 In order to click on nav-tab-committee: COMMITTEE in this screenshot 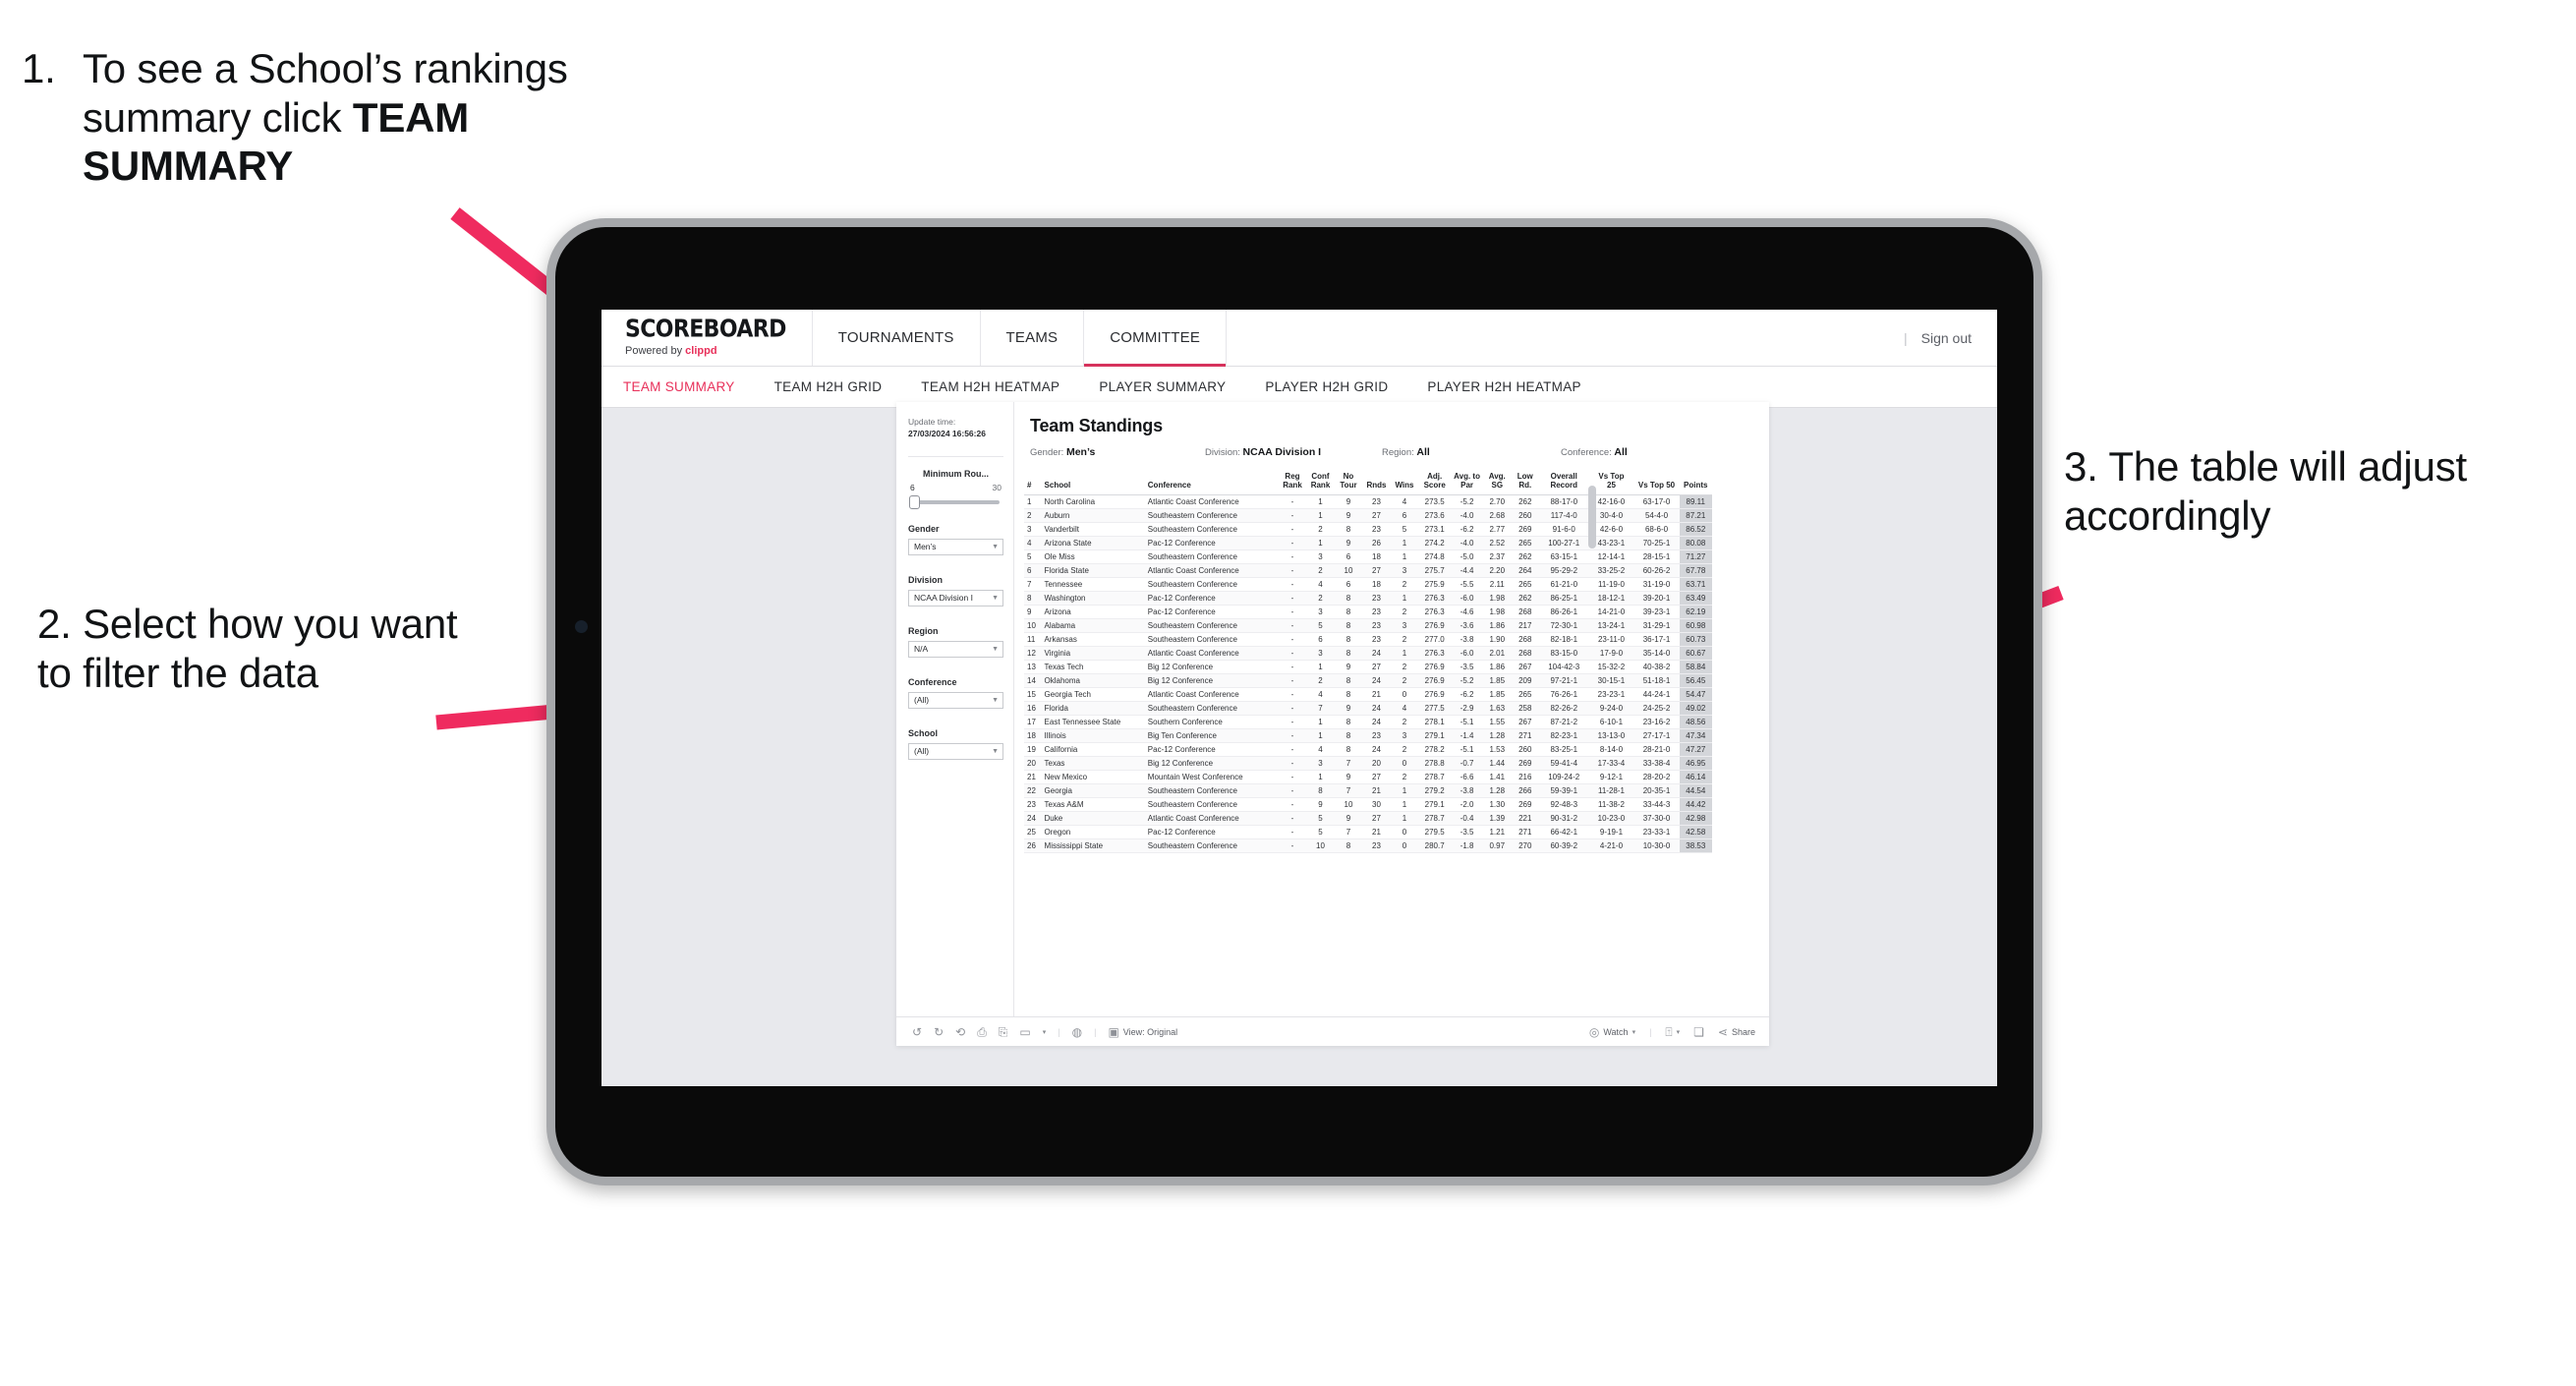, I will do `click(1156, 338)`.